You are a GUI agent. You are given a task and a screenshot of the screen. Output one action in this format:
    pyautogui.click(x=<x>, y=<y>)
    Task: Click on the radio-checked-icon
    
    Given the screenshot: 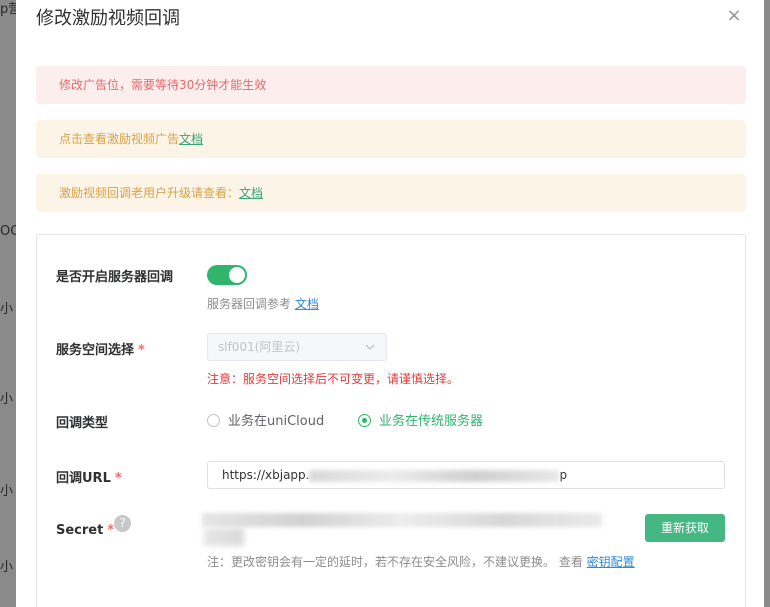 What is the action you would take?
    pyautogui.click(x=364, y=420)
    